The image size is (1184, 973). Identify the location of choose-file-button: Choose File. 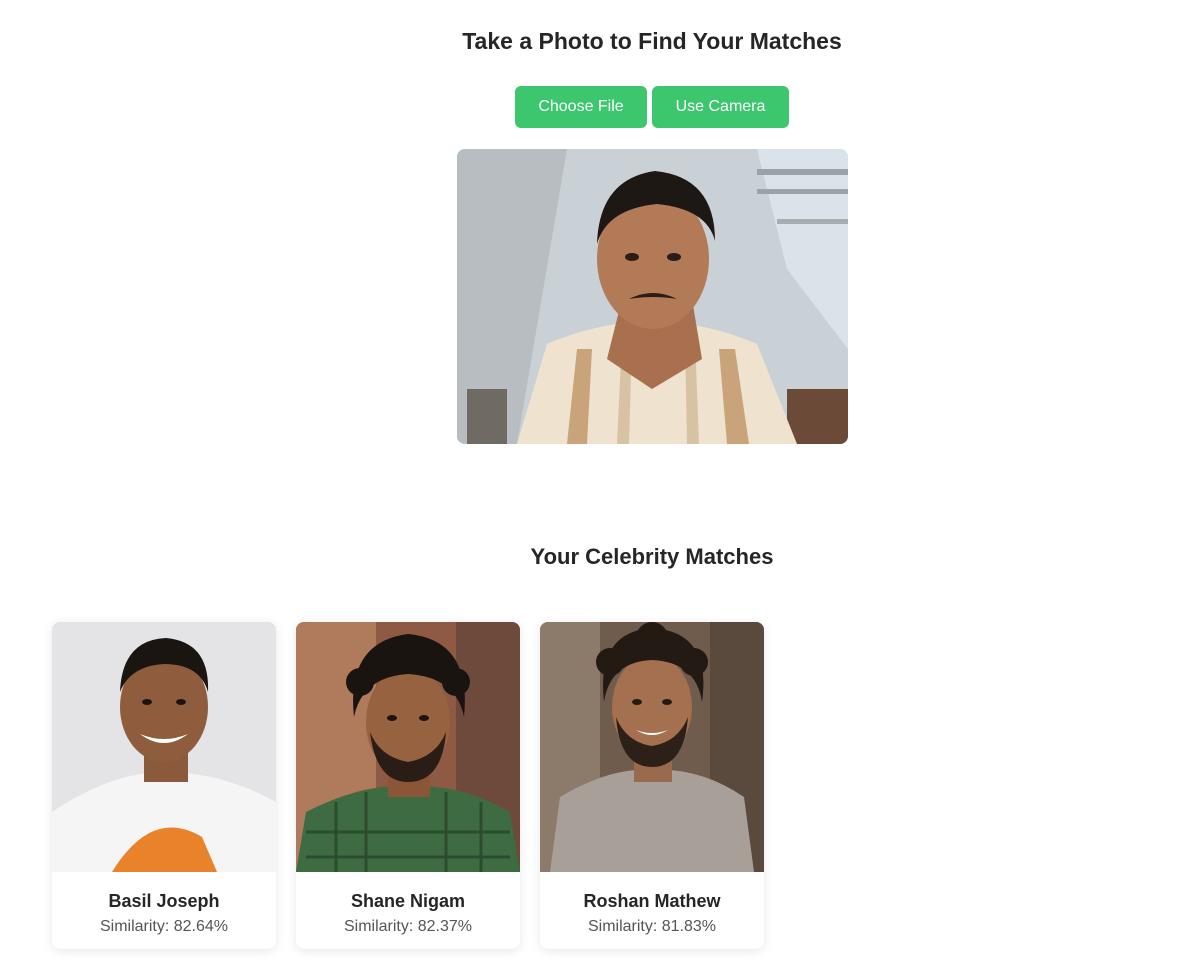
(581, 107).